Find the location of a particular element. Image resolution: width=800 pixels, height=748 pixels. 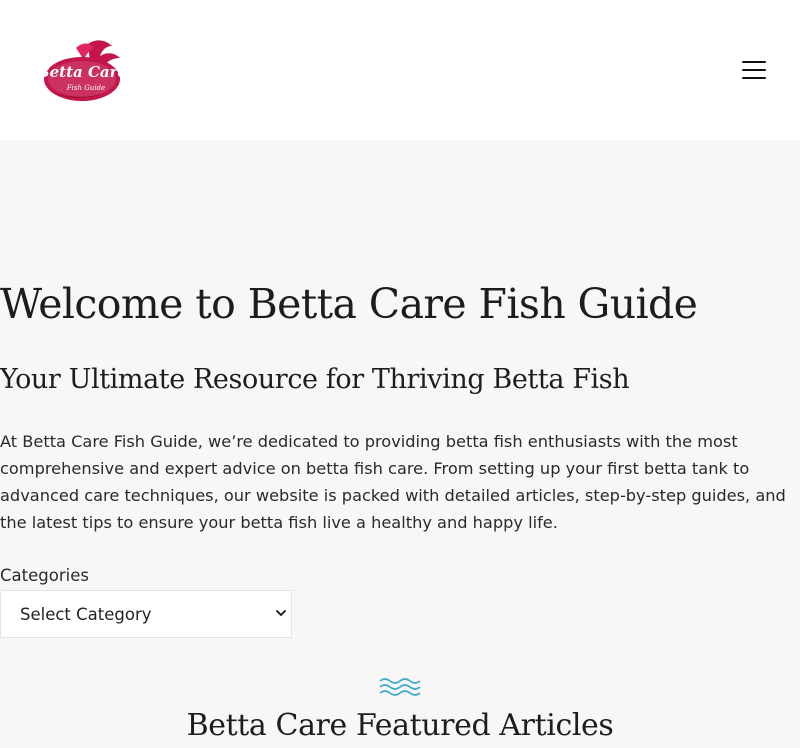

chevron-down-icon is located at coordinates (281, 613).